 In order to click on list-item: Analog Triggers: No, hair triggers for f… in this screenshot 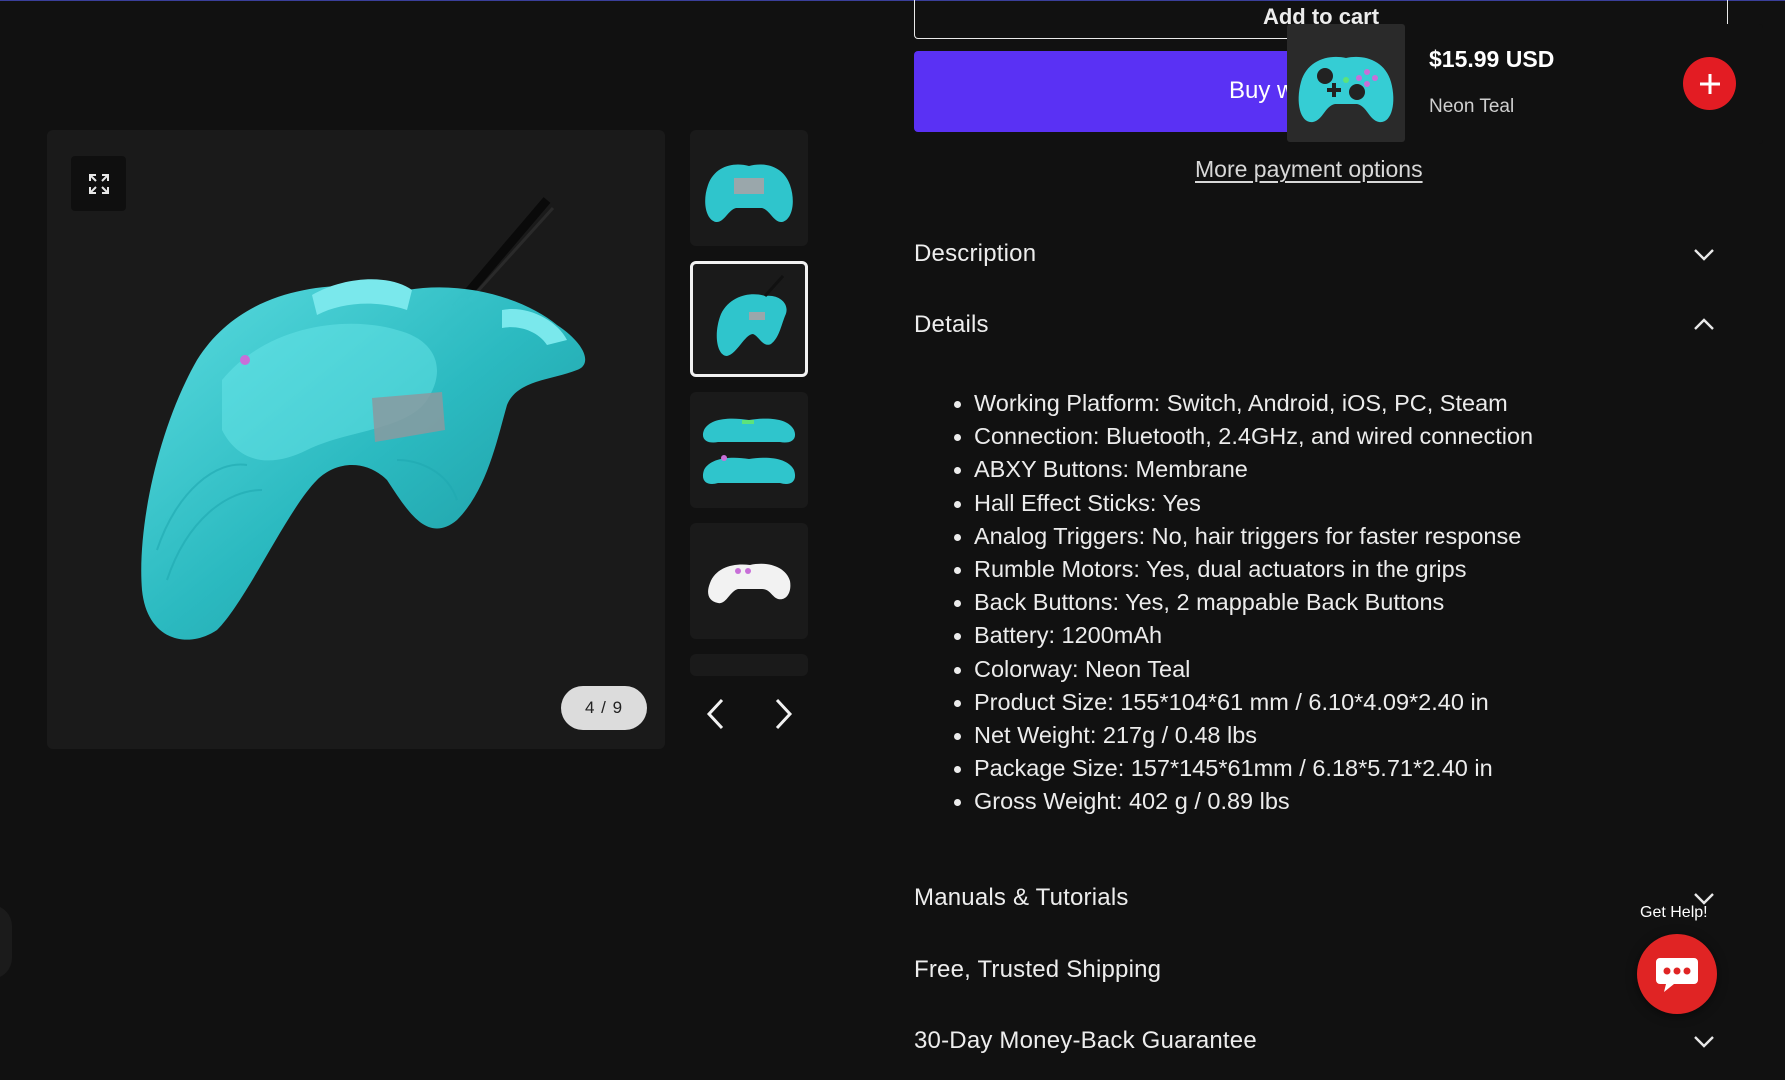, I will do `click(1241, 536)`.